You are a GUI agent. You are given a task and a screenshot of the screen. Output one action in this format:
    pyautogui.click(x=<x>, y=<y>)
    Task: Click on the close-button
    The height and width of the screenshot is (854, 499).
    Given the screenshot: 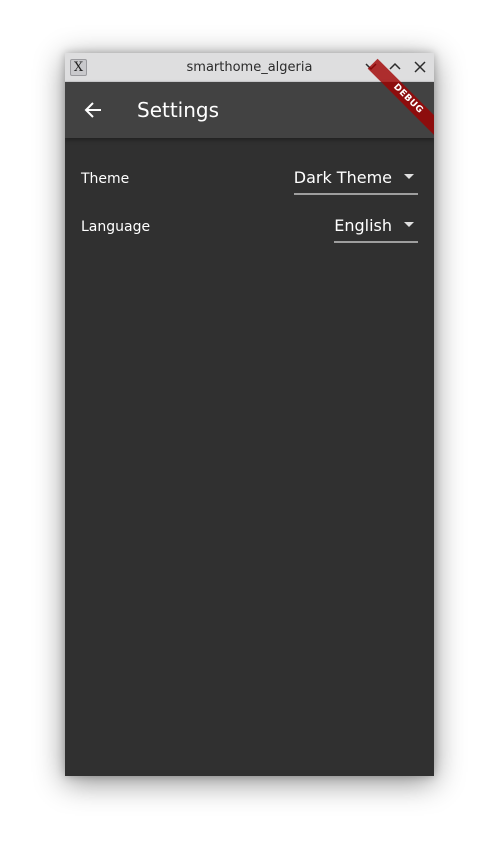 What is the action you would take?
    pyautogui.click(x=420, y=67)
    